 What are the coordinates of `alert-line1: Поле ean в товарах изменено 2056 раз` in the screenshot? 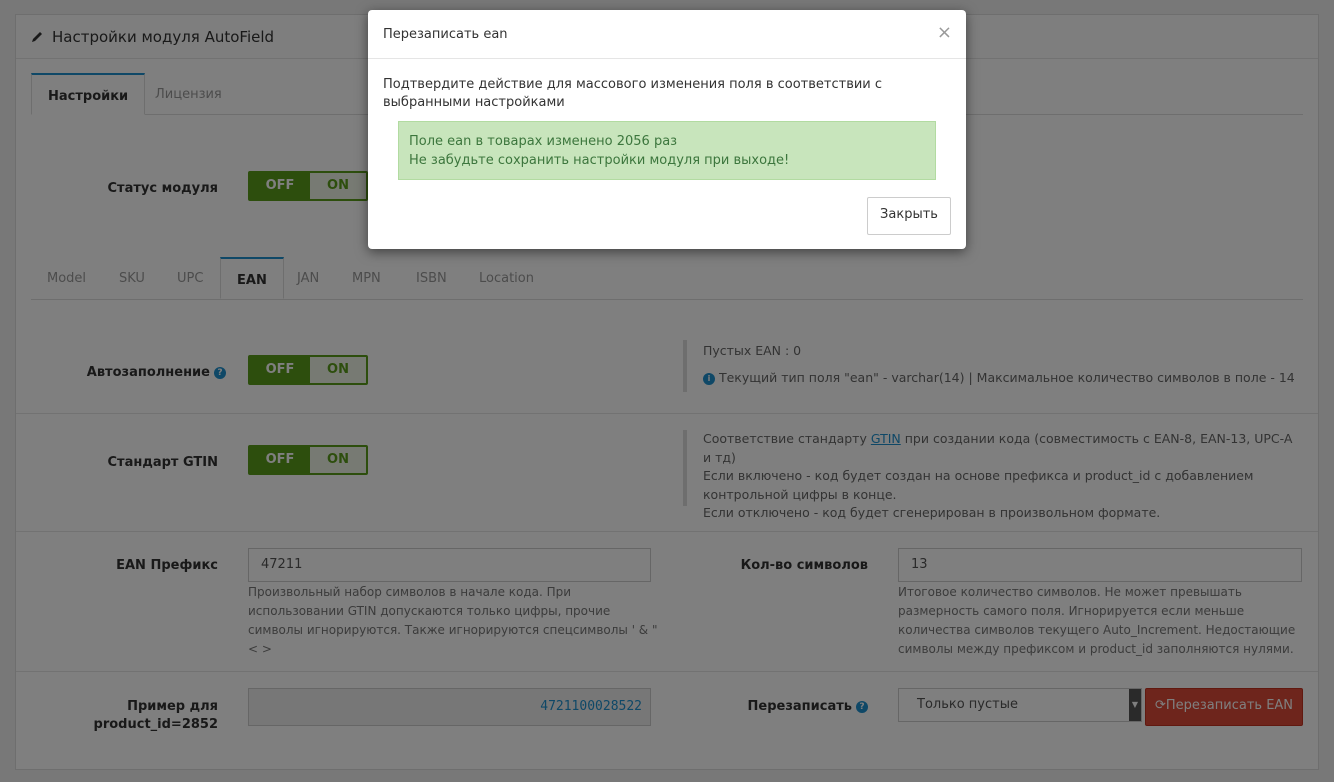 It's located at (543, 141).